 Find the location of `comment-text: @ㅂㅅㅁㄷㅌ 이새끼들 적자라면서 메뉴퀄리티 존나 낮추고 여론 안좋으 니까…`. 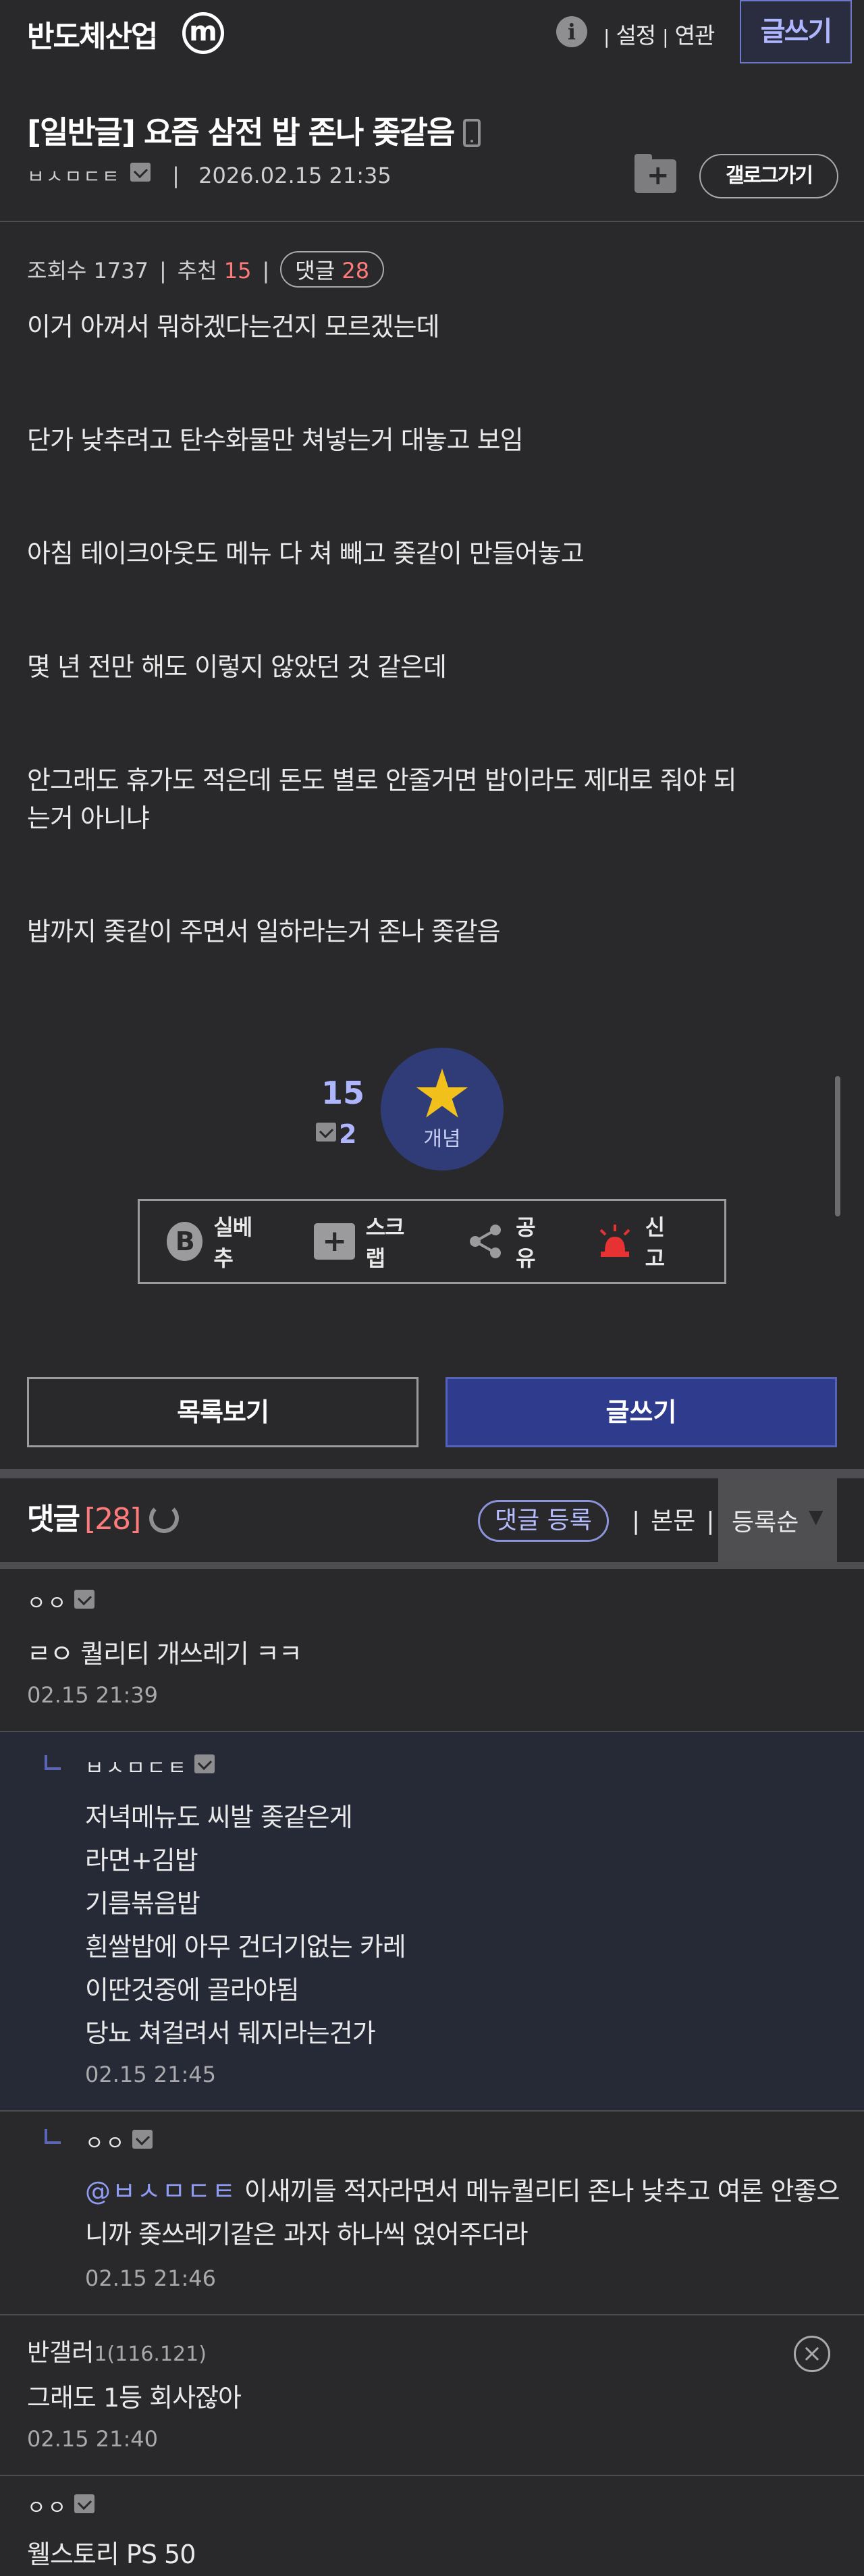

comment-text: @ㅂㅅㅁㄷㅌ 이새끼들 적자라면서 메뉴퀄리티 존나 낮추고 여론 안좋으 니까… is located at coordinates (466, 2213).